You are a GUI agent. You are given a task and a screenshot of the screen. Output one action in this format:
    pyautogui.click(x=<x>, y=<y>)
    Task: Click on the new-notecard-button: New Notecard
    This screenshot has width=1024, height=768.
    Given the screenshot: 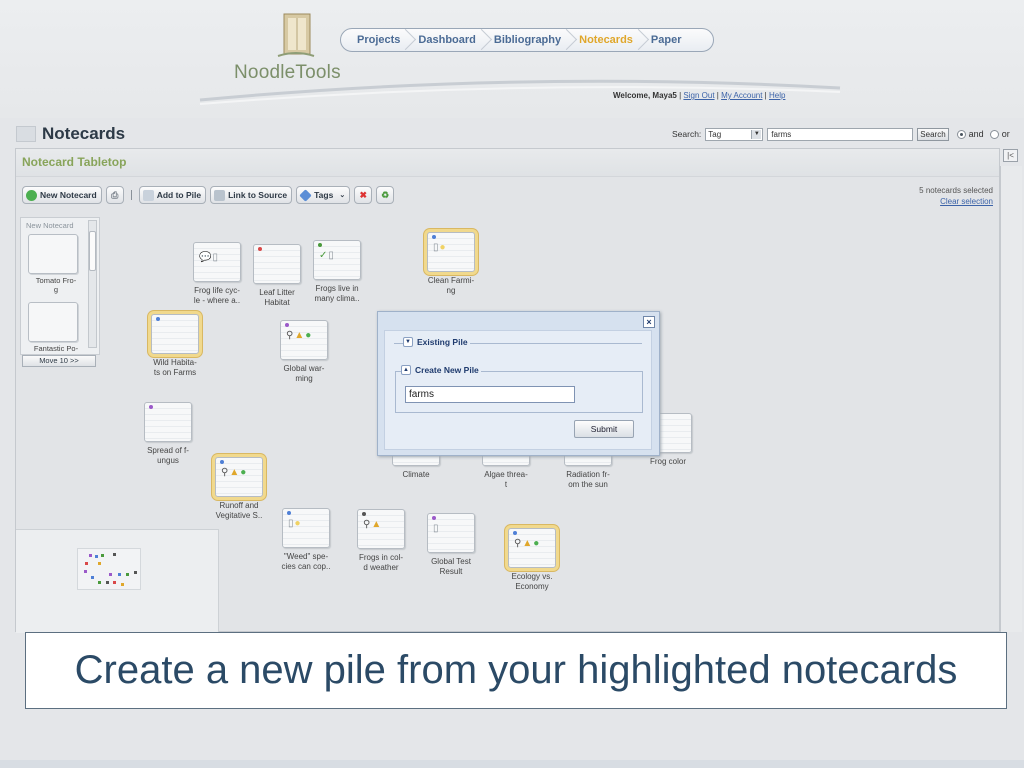 What is the action you would take?
    pyautogui.click(x=62, y=195)
    